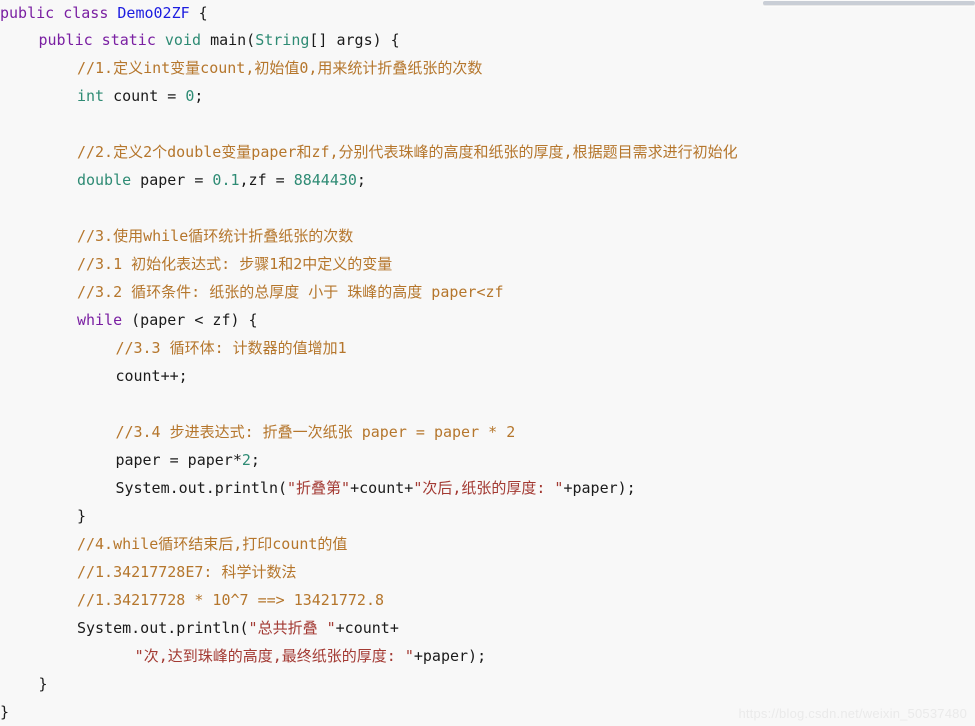 The width and height of the screenshot is (975, 726). I want to click on code-token-cmt: //3.使用while循环统计折叠纸张的次数, so click(215, 236).